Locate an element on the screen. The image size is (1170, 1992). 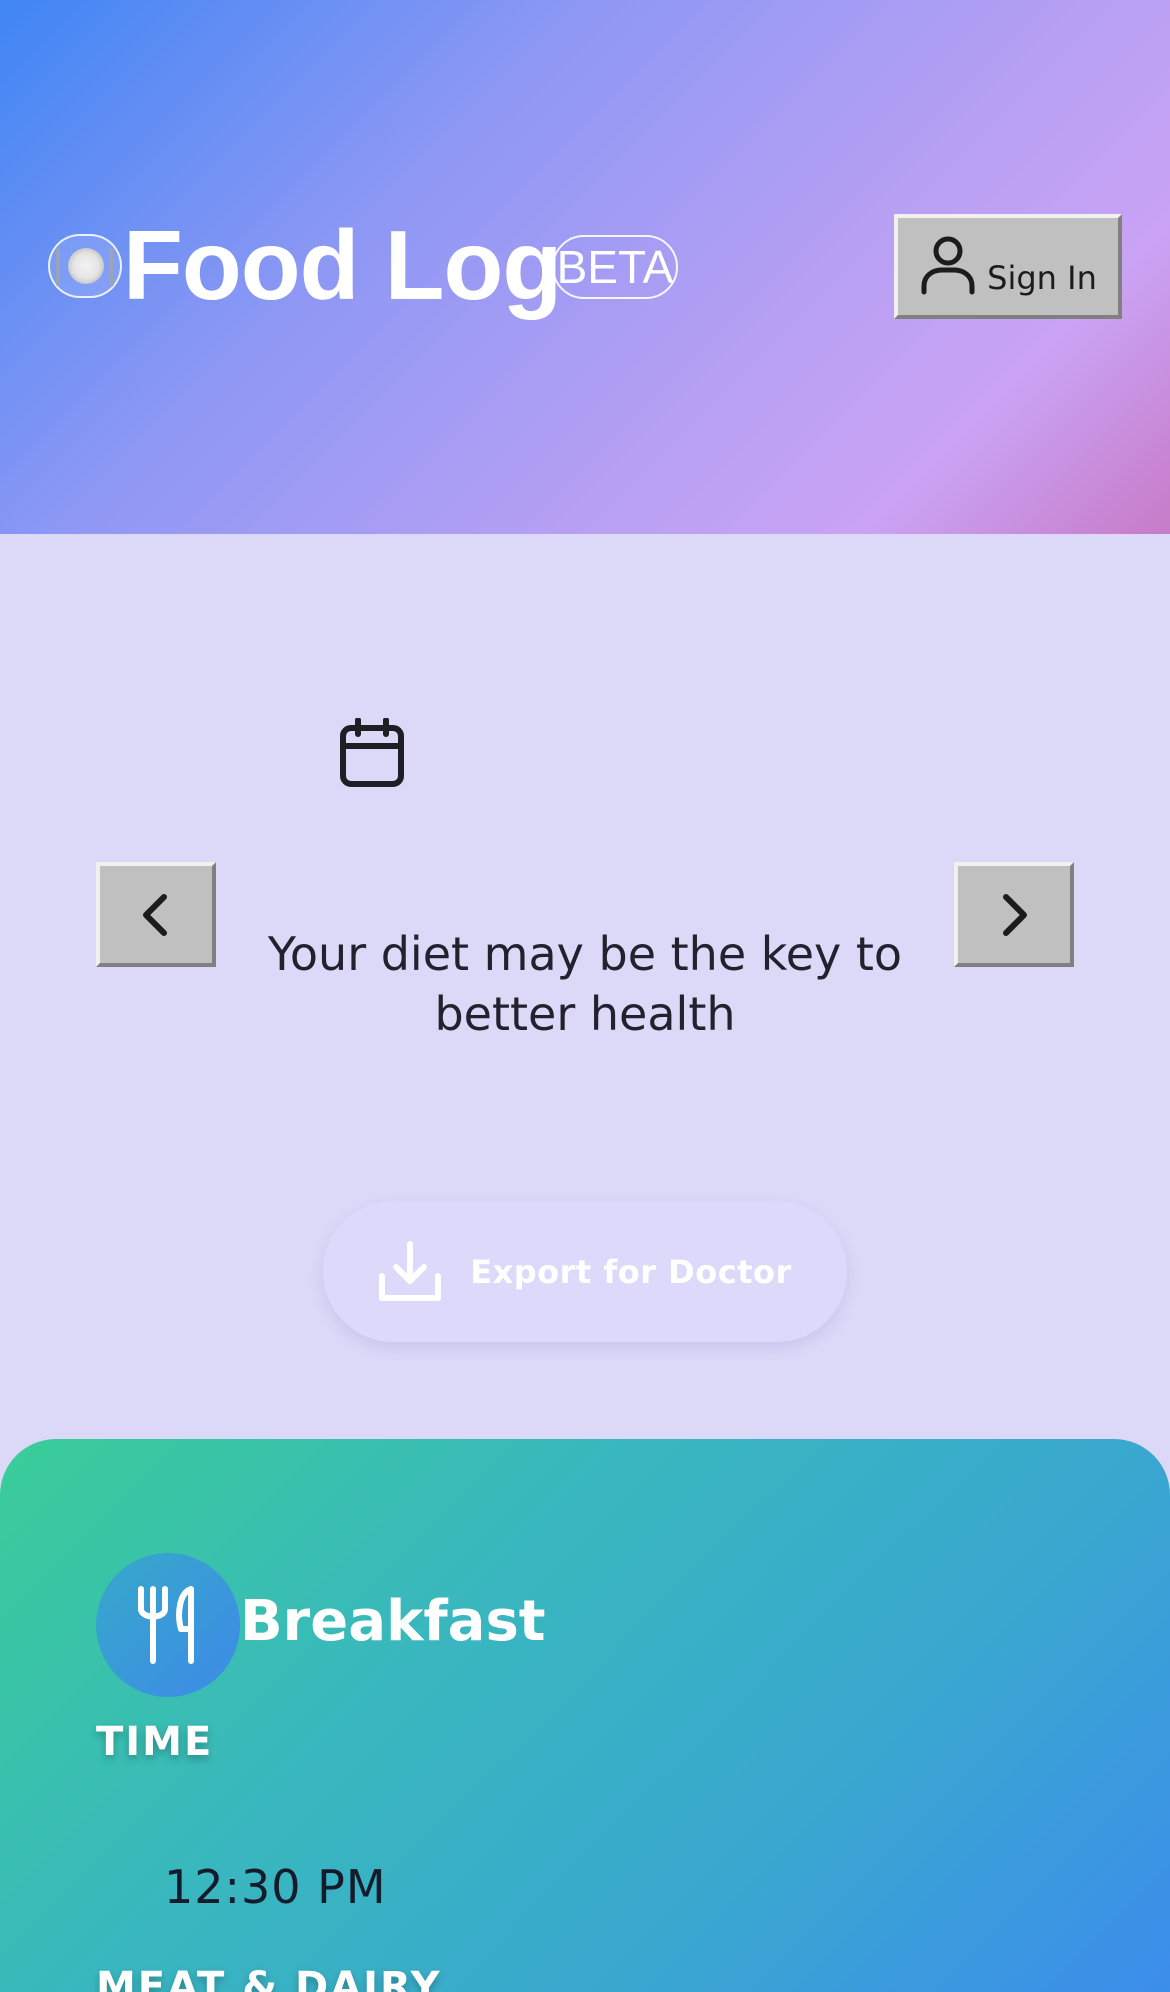
chevron-right-icon is located at coordinates (1015, 914).